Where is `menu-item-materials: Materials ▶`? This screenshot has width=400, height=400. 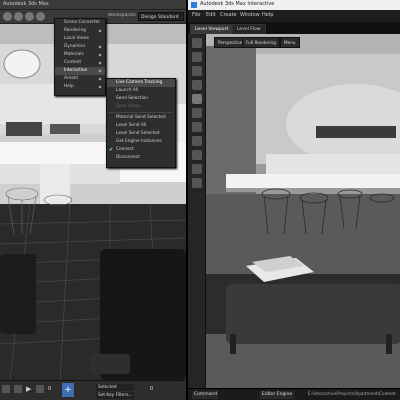
menu-item-materials: Materials ▶ is located at coordinates (80, 55).